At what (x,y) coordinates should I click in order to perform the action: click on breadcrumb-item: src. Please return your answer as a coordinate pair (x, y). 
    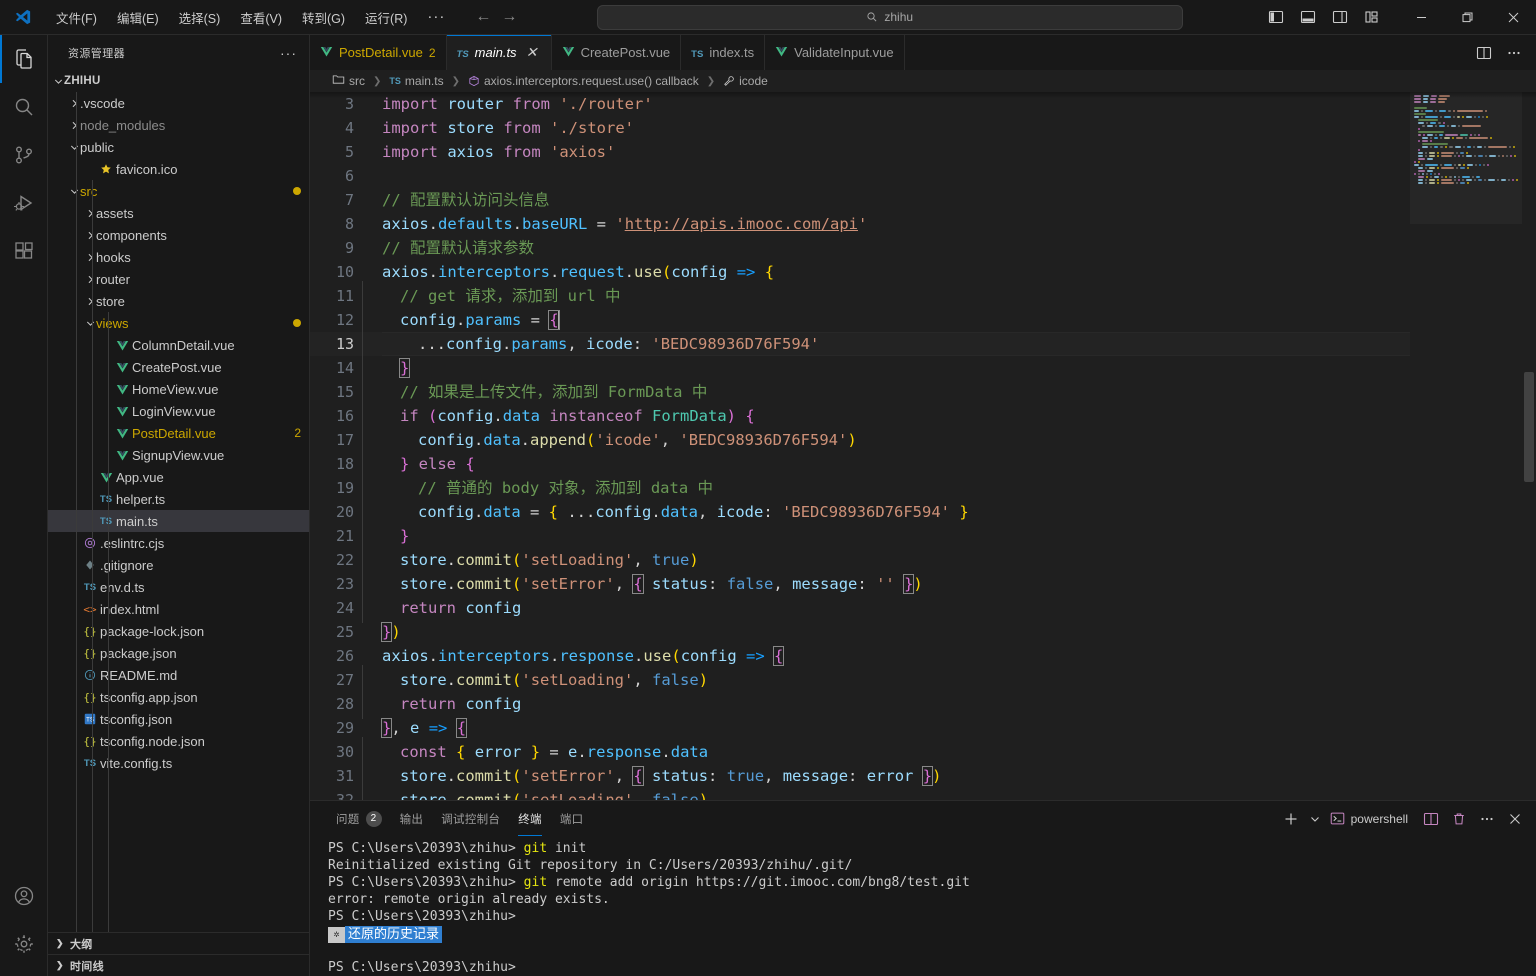
    Looking at the image, I should click on (348, 81).